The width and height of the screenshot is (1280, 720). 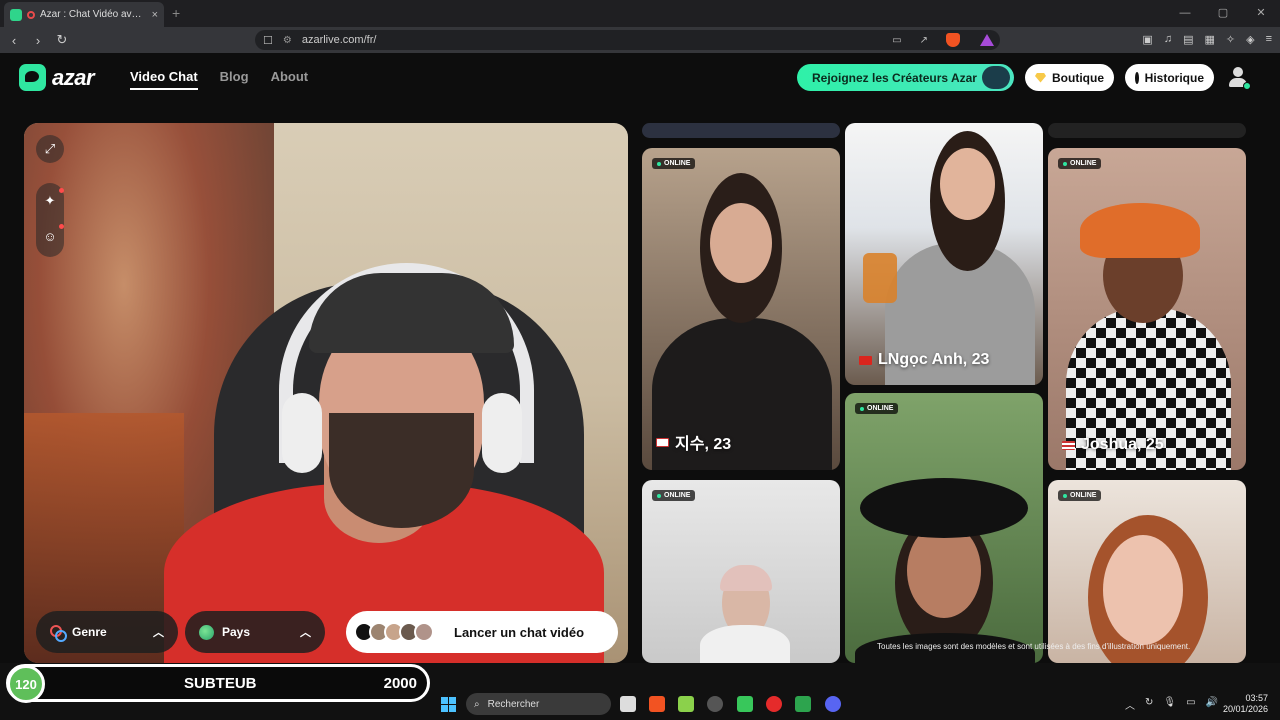 What do you see at coordinates (774, 704) in the screenshot?
I see `media-player-icon` at bounding box center [774, 704].